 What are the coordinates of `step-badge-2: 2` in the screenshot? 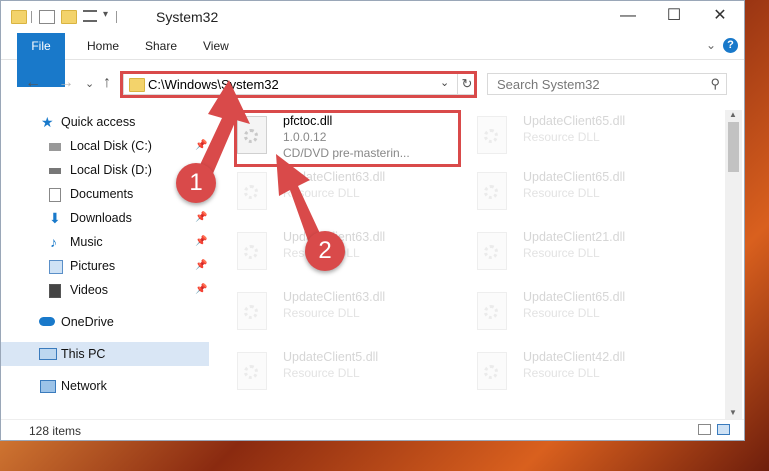 It's located at (325, 251).